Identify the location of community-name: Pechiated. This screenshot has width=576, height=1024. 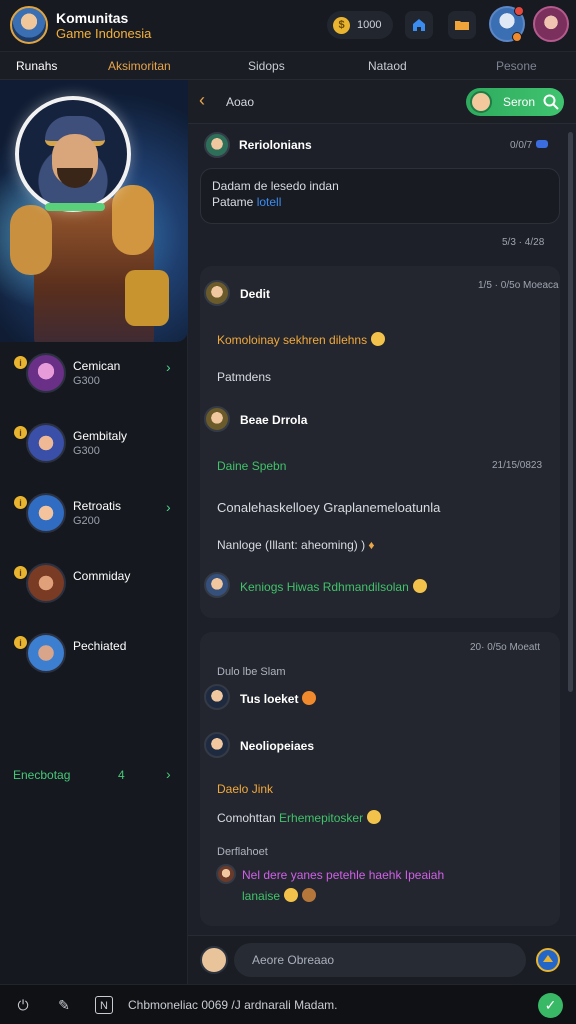
(100, 646).